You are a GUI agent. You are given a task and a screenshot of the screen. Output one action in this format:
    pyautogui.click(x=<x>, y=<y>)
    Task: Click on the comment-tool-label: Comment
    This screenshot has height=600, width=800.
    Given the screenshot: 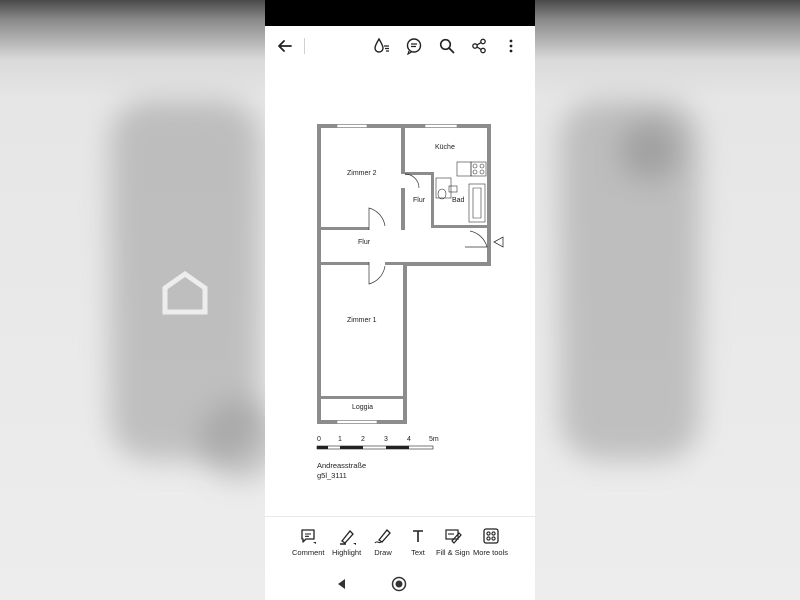 What is the action you would take?
    pyautogui.click(x=308, y=552)
    